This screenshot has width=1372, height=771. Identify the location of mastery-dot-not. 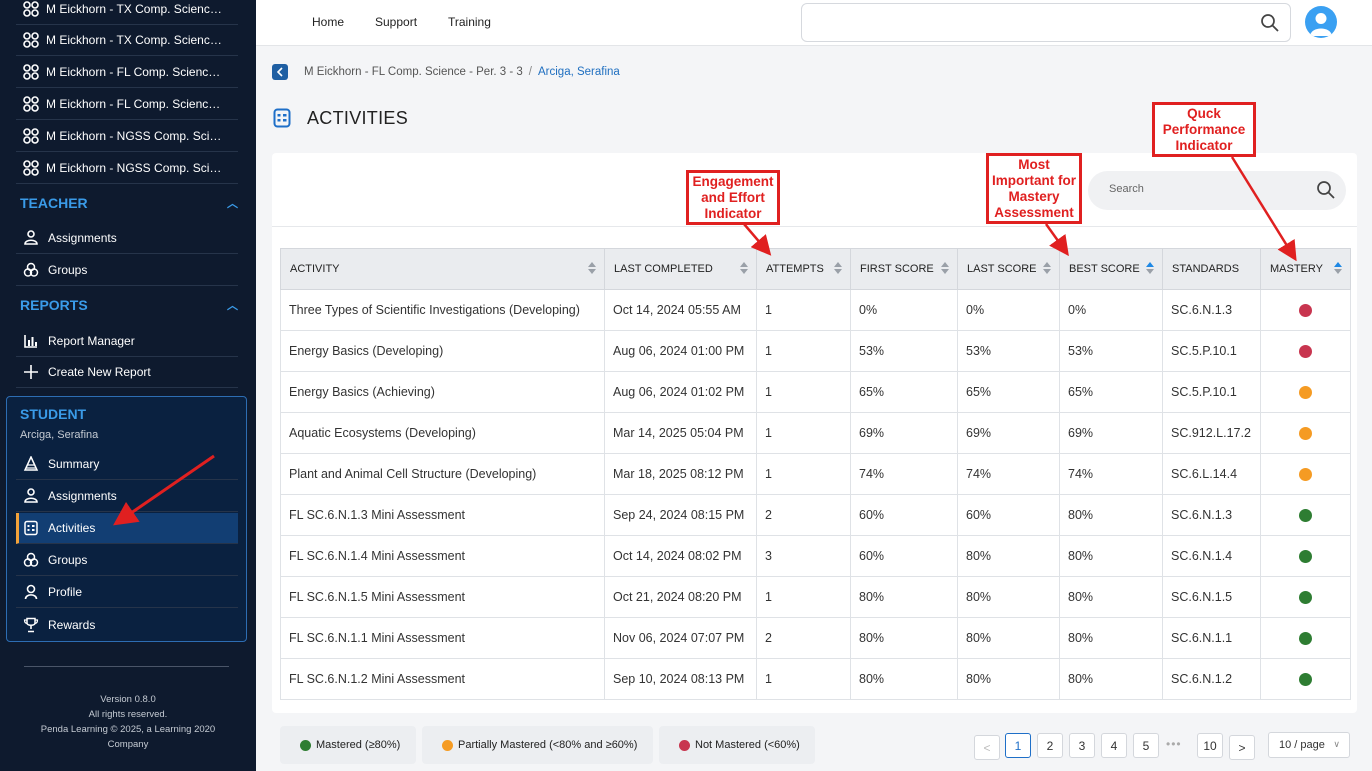
(1305, 311).